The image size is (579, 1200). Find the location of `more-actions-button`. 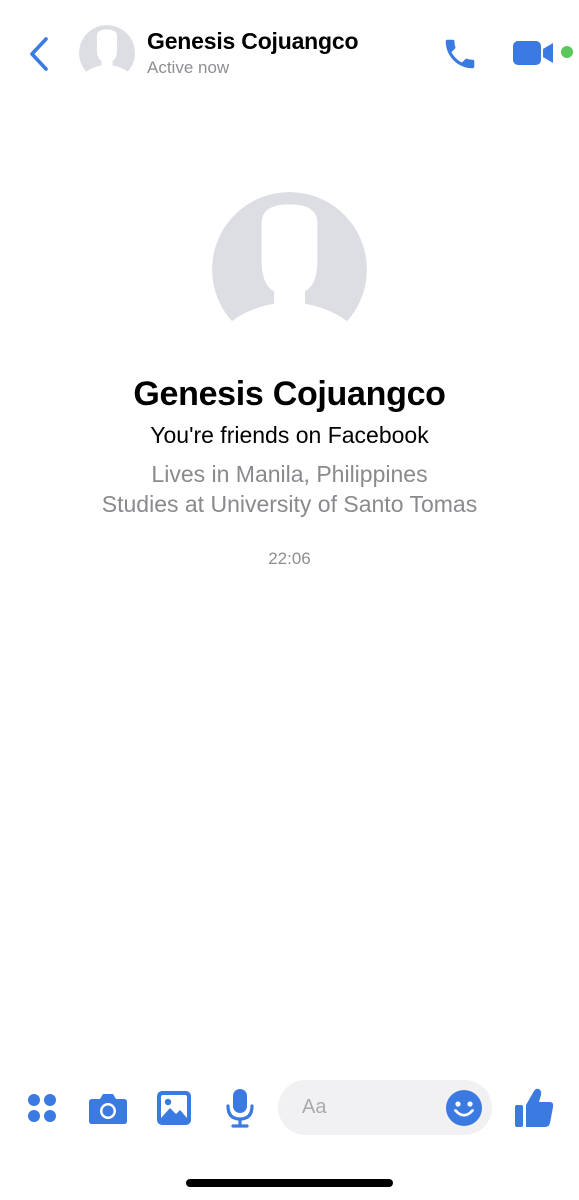

more-actions-button is located at coordinates (42, 1108).